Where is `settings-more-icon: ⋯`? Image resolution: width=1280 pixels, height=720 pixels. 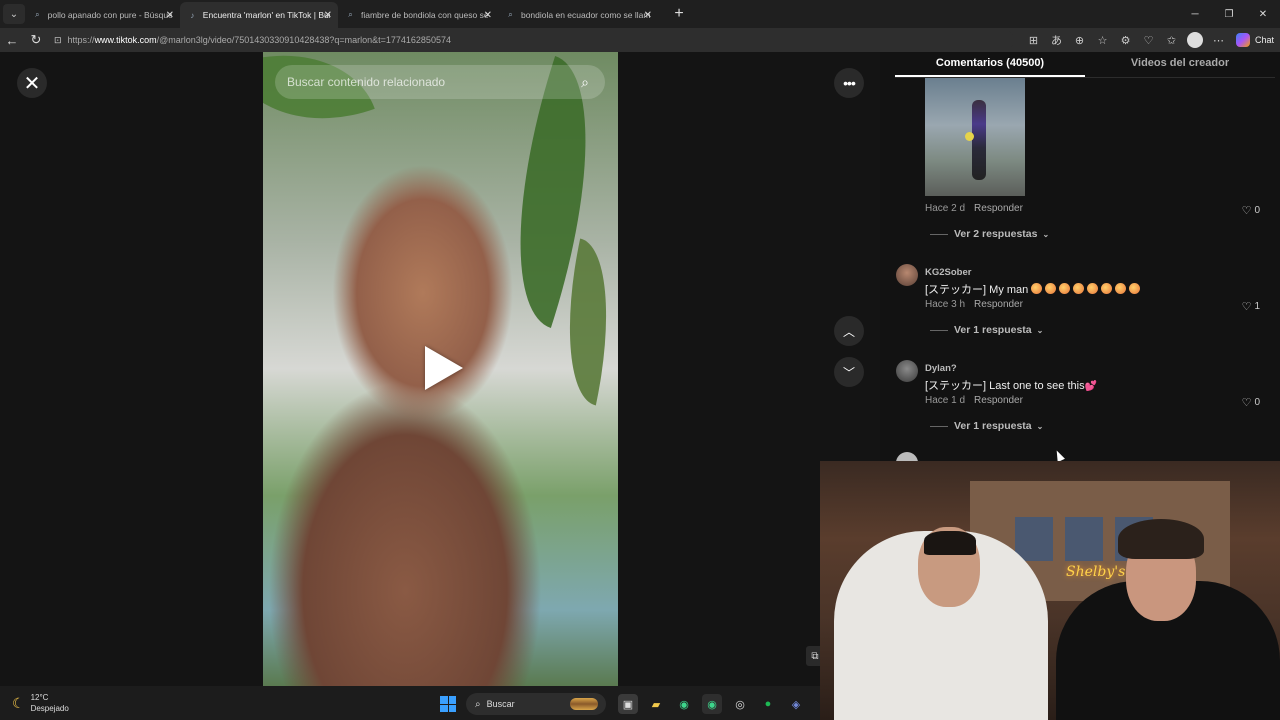
settings-more-icon: ⋯ is located at coordinates (1218, 40).